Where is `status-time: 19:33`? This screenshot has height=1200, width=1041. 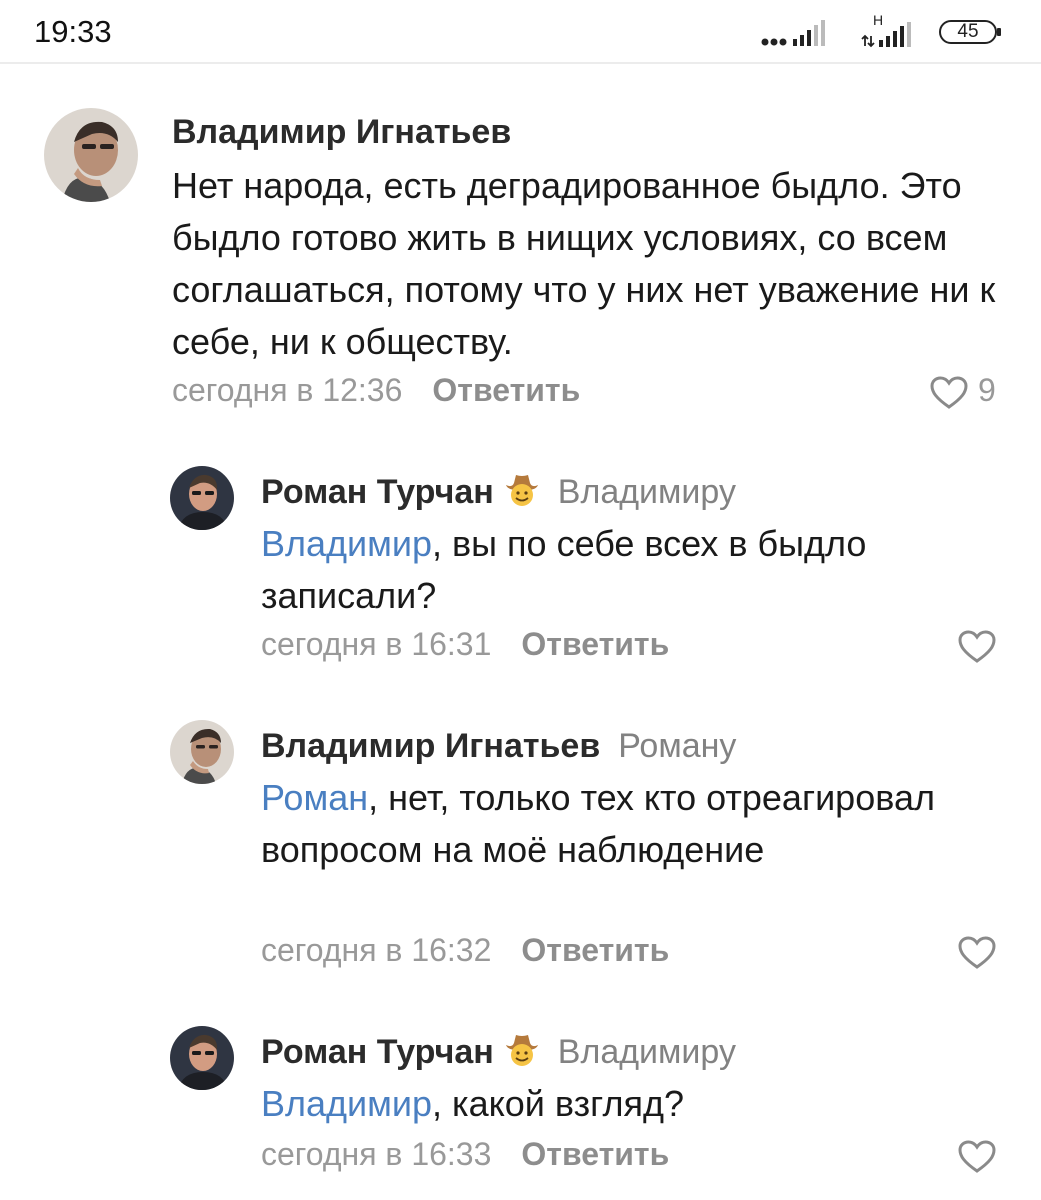
status-time: 19:33 is located at coordinates (73, 31).